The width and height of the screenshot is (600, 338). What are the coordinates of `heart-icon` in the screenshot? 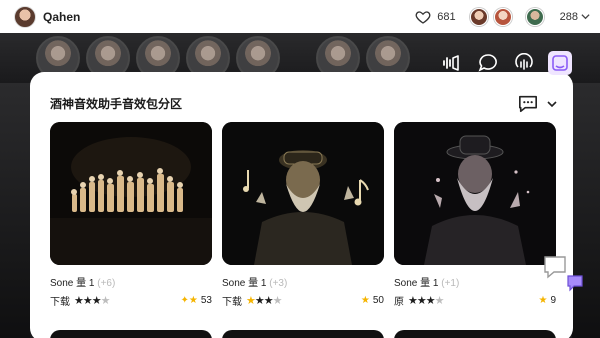 It's located at (423, 17).